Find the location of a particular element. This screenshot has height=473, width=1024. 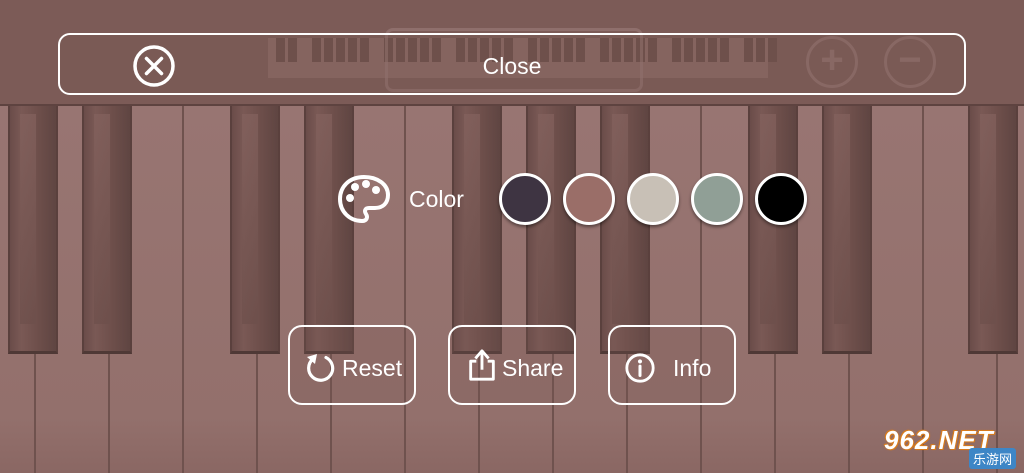

palette-icon is located at coordinates (364, 199).